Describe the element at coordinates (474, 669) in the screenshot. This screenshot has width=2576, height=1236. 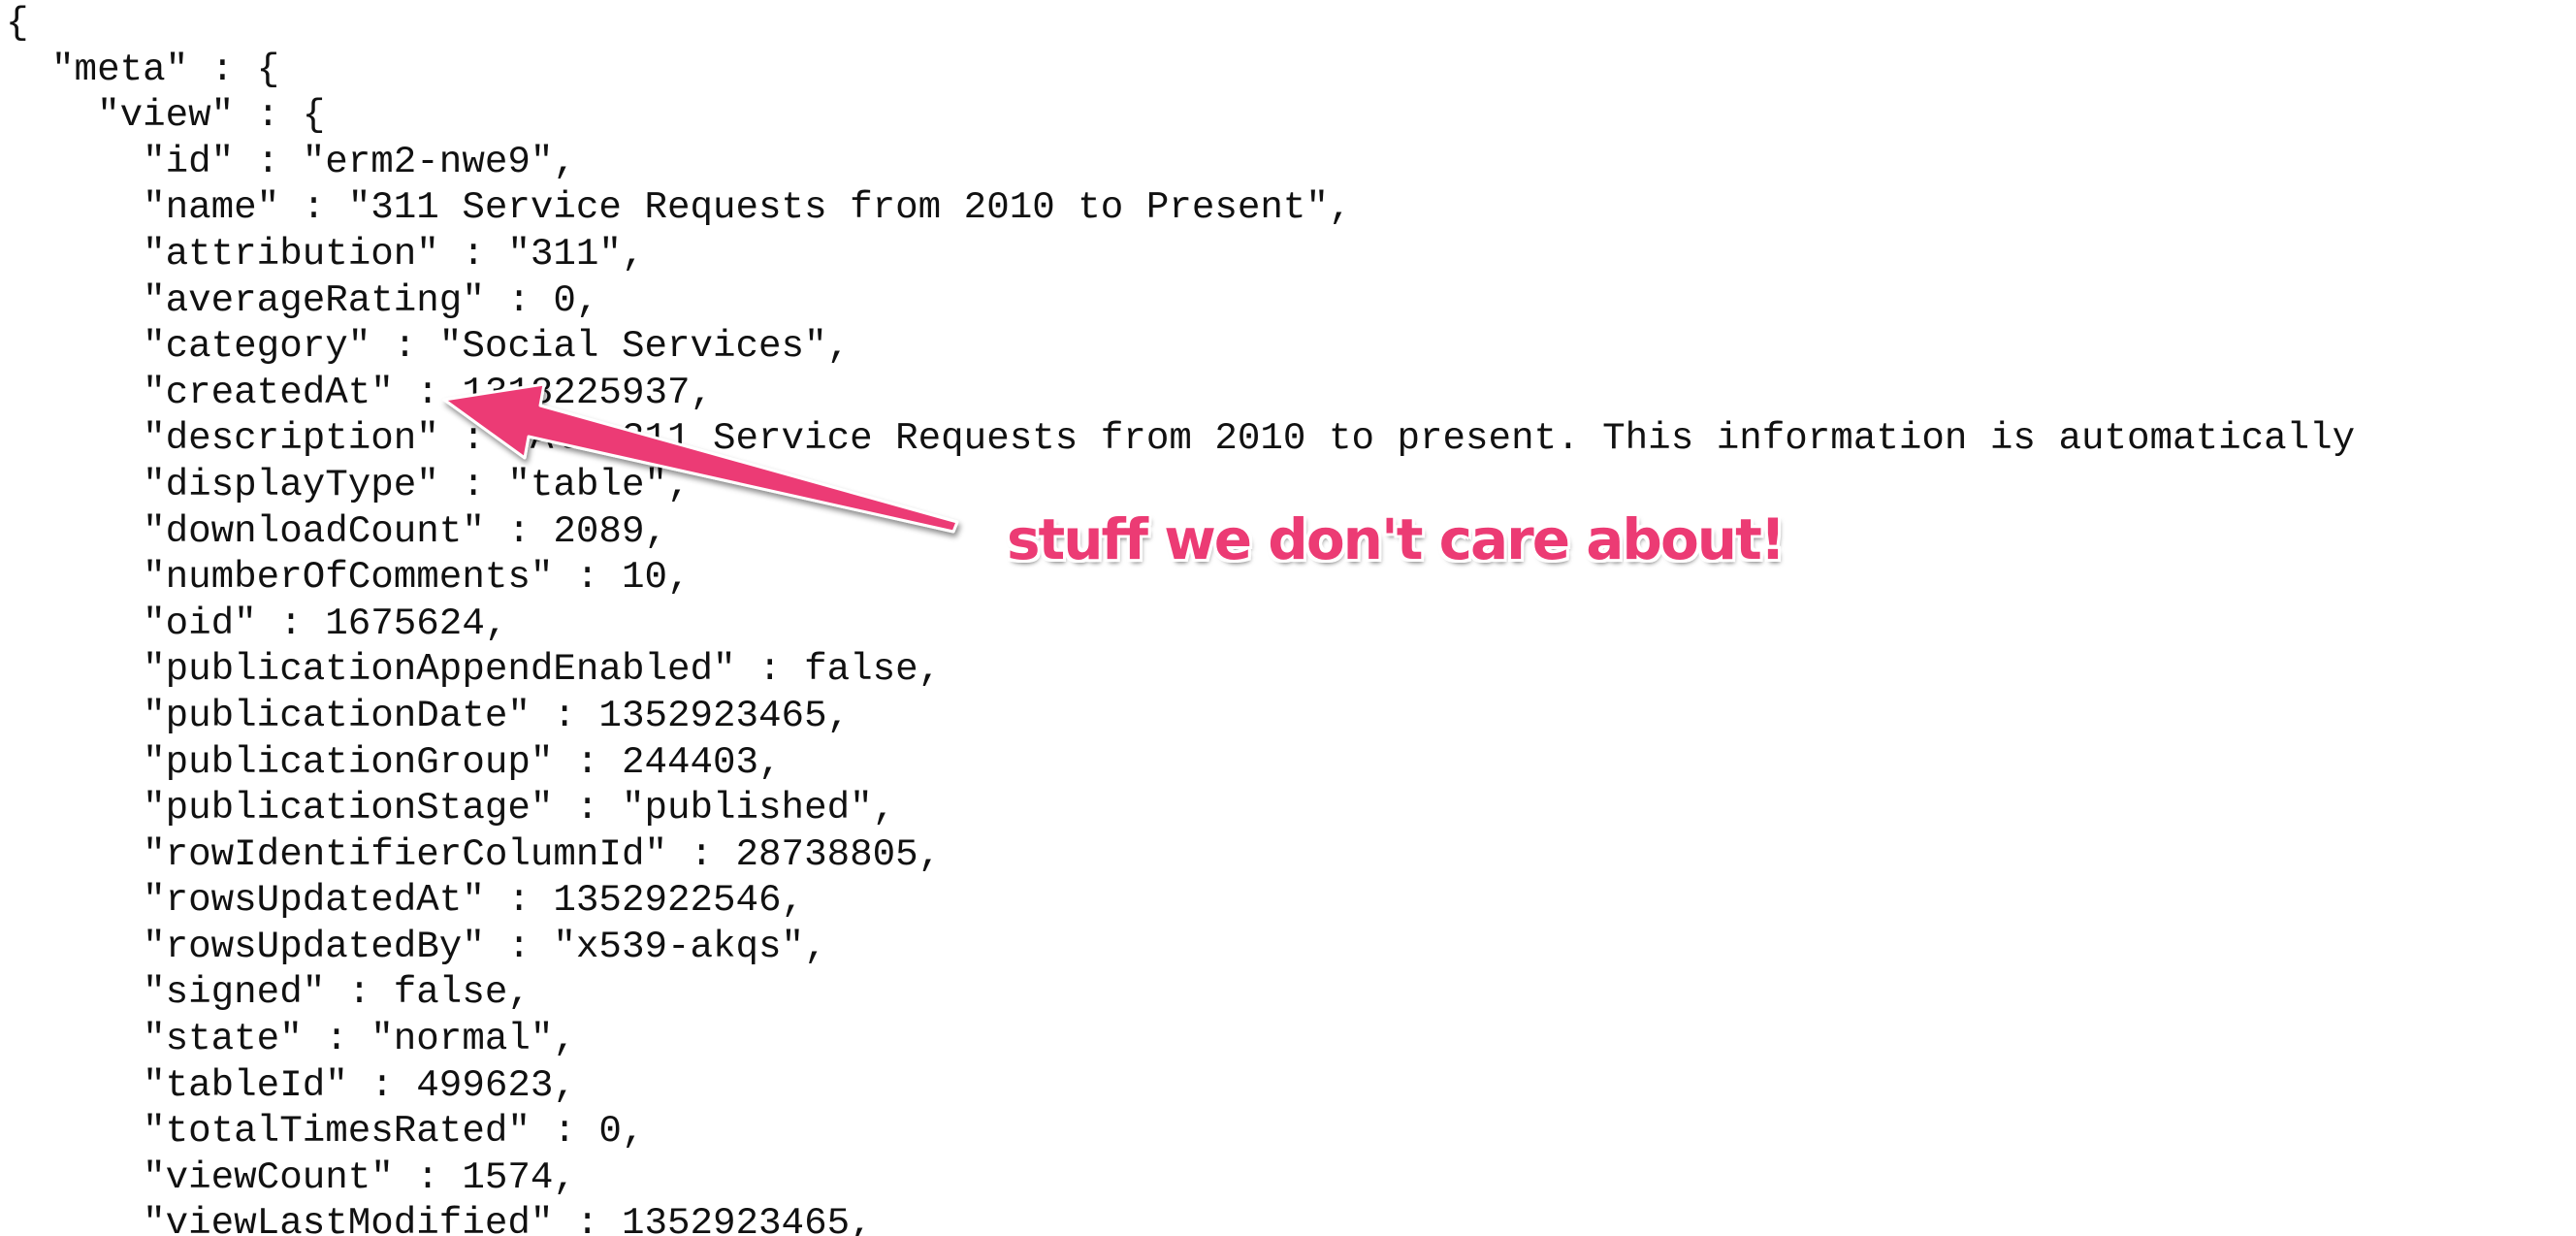
I see `json-line: "publicationAppendEnabled" : false,` at that location.